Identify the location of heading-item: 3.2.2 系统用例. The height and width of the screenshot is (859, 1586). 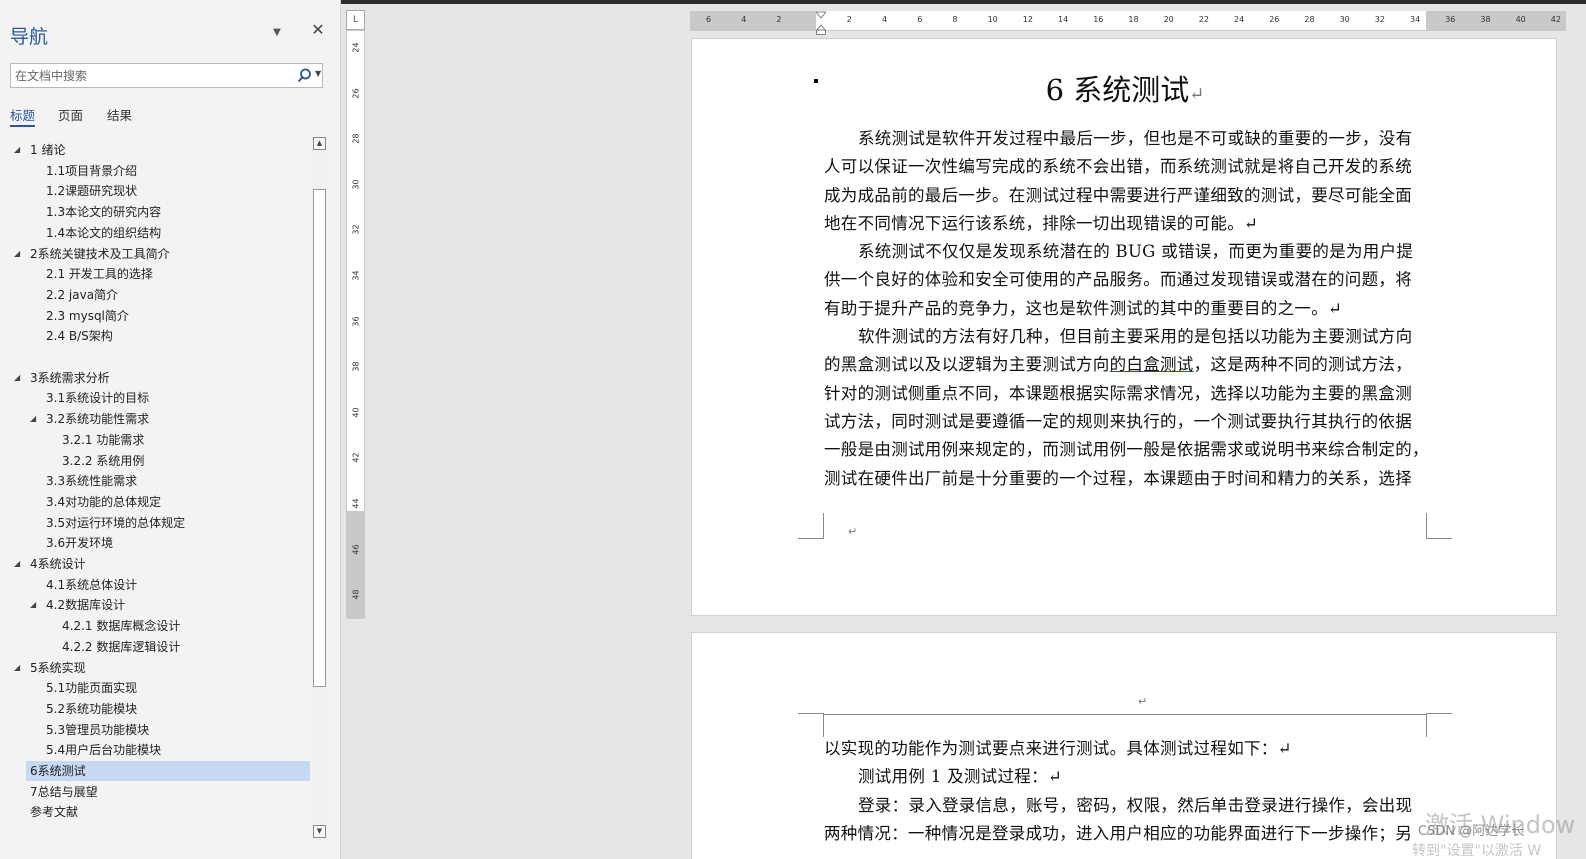
(103, 461).